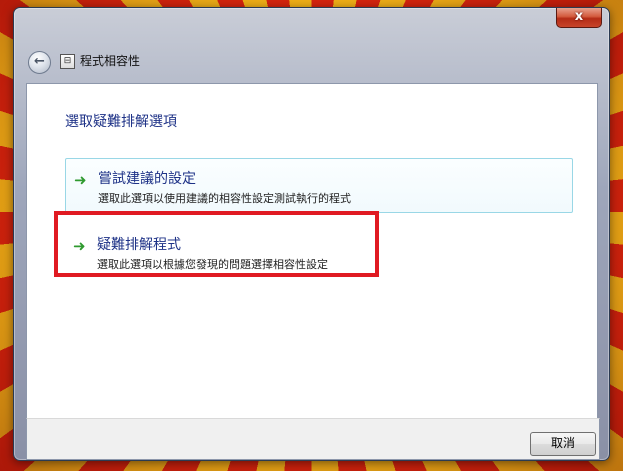 Image resolution: width=623 pixels, height=471 pixels. Describe the element at coordinates (563, 444) in the screenshot. I see `cancel-button: 取消` at that location.